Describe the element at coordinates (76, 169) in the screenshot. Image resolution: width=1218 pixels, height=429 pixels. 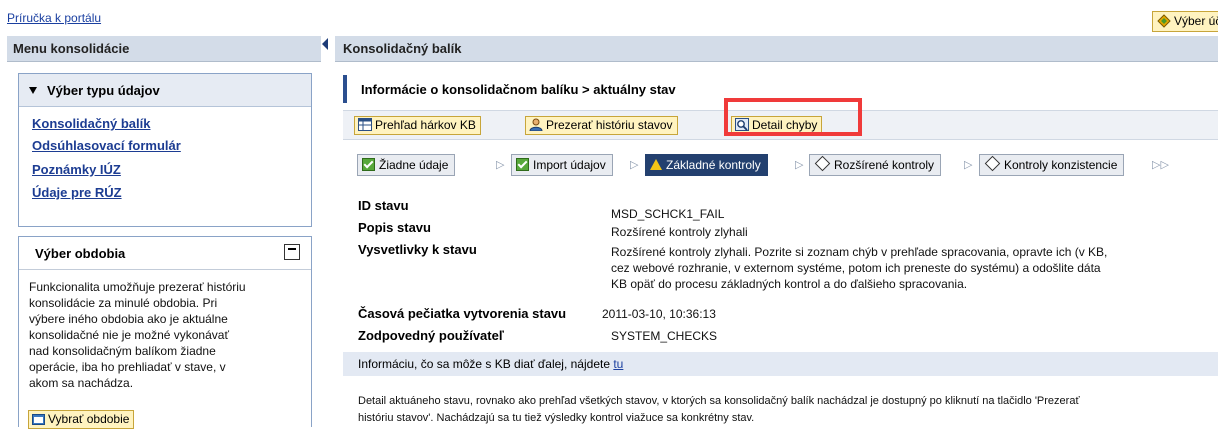
I see `nav-link-iuz-notes: Poznámky IÚZ` at that location.